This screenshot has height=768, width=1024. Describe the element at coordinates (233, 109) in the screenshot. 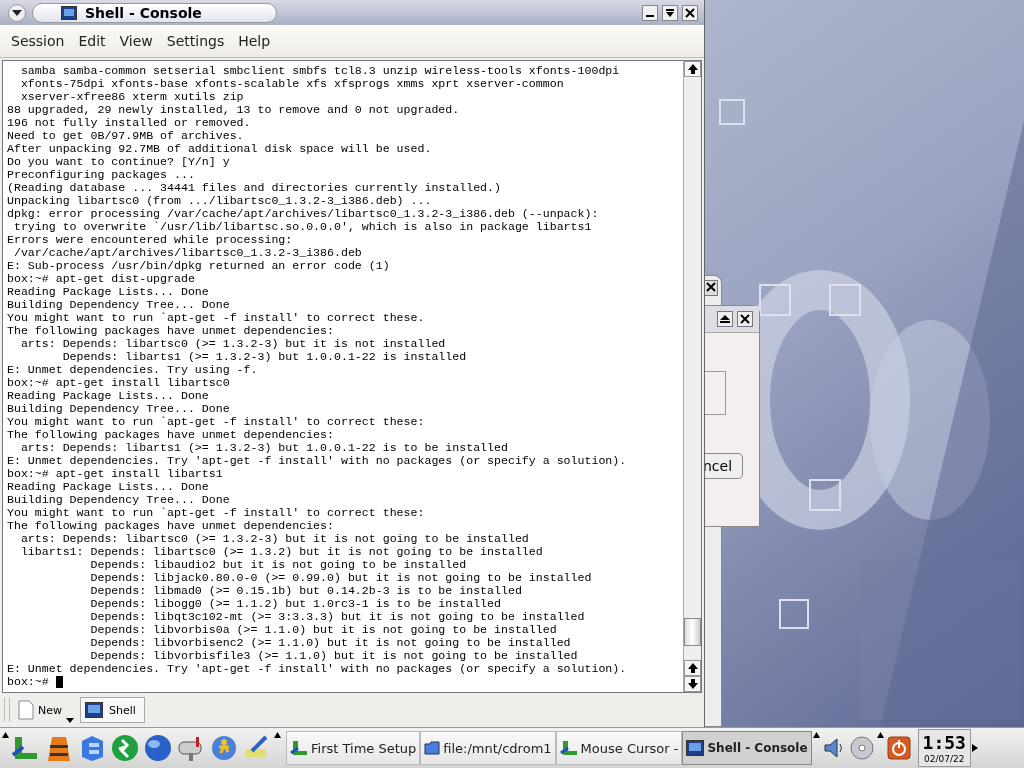

I see `terminal-line: 88 upgraded, 29 newly installed, 13 to remove and 0 not upgraded.` at that location.